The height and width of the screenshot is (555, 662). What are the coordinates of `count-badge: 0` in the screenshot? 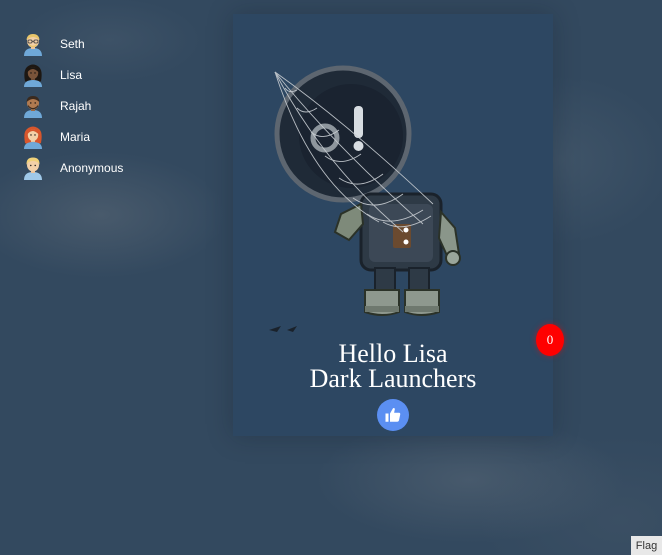 It's located at (550, 340).